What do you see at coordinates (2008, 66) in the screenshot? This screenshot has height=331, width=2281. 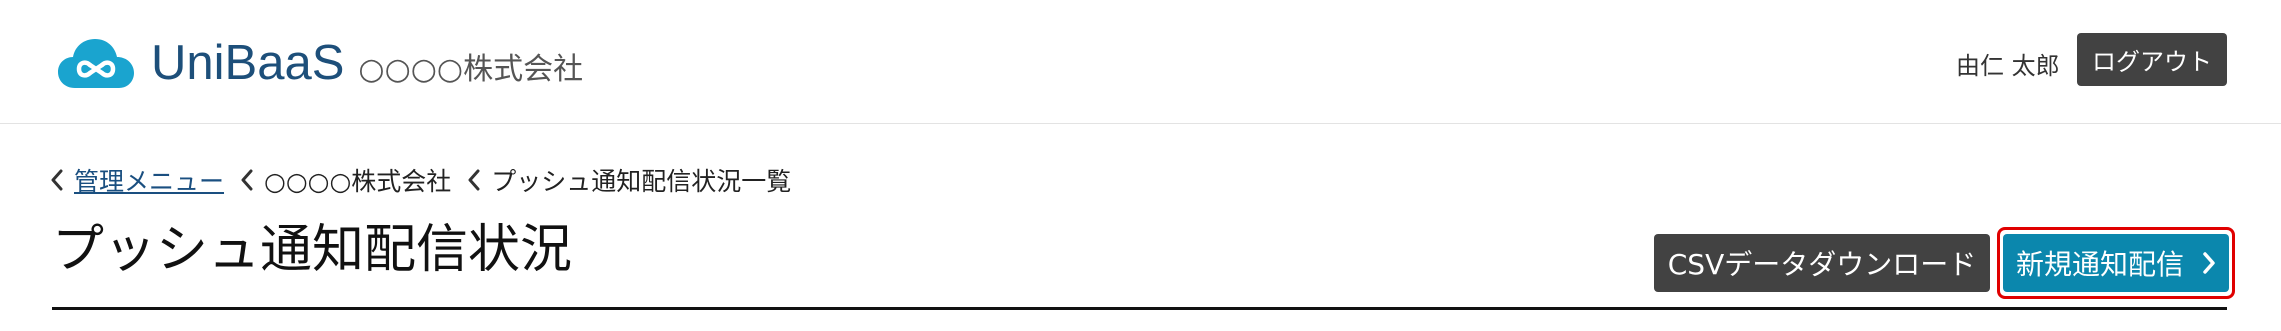 I see `user-name: 由仁 太郎` at bounding box center [2008, 66].